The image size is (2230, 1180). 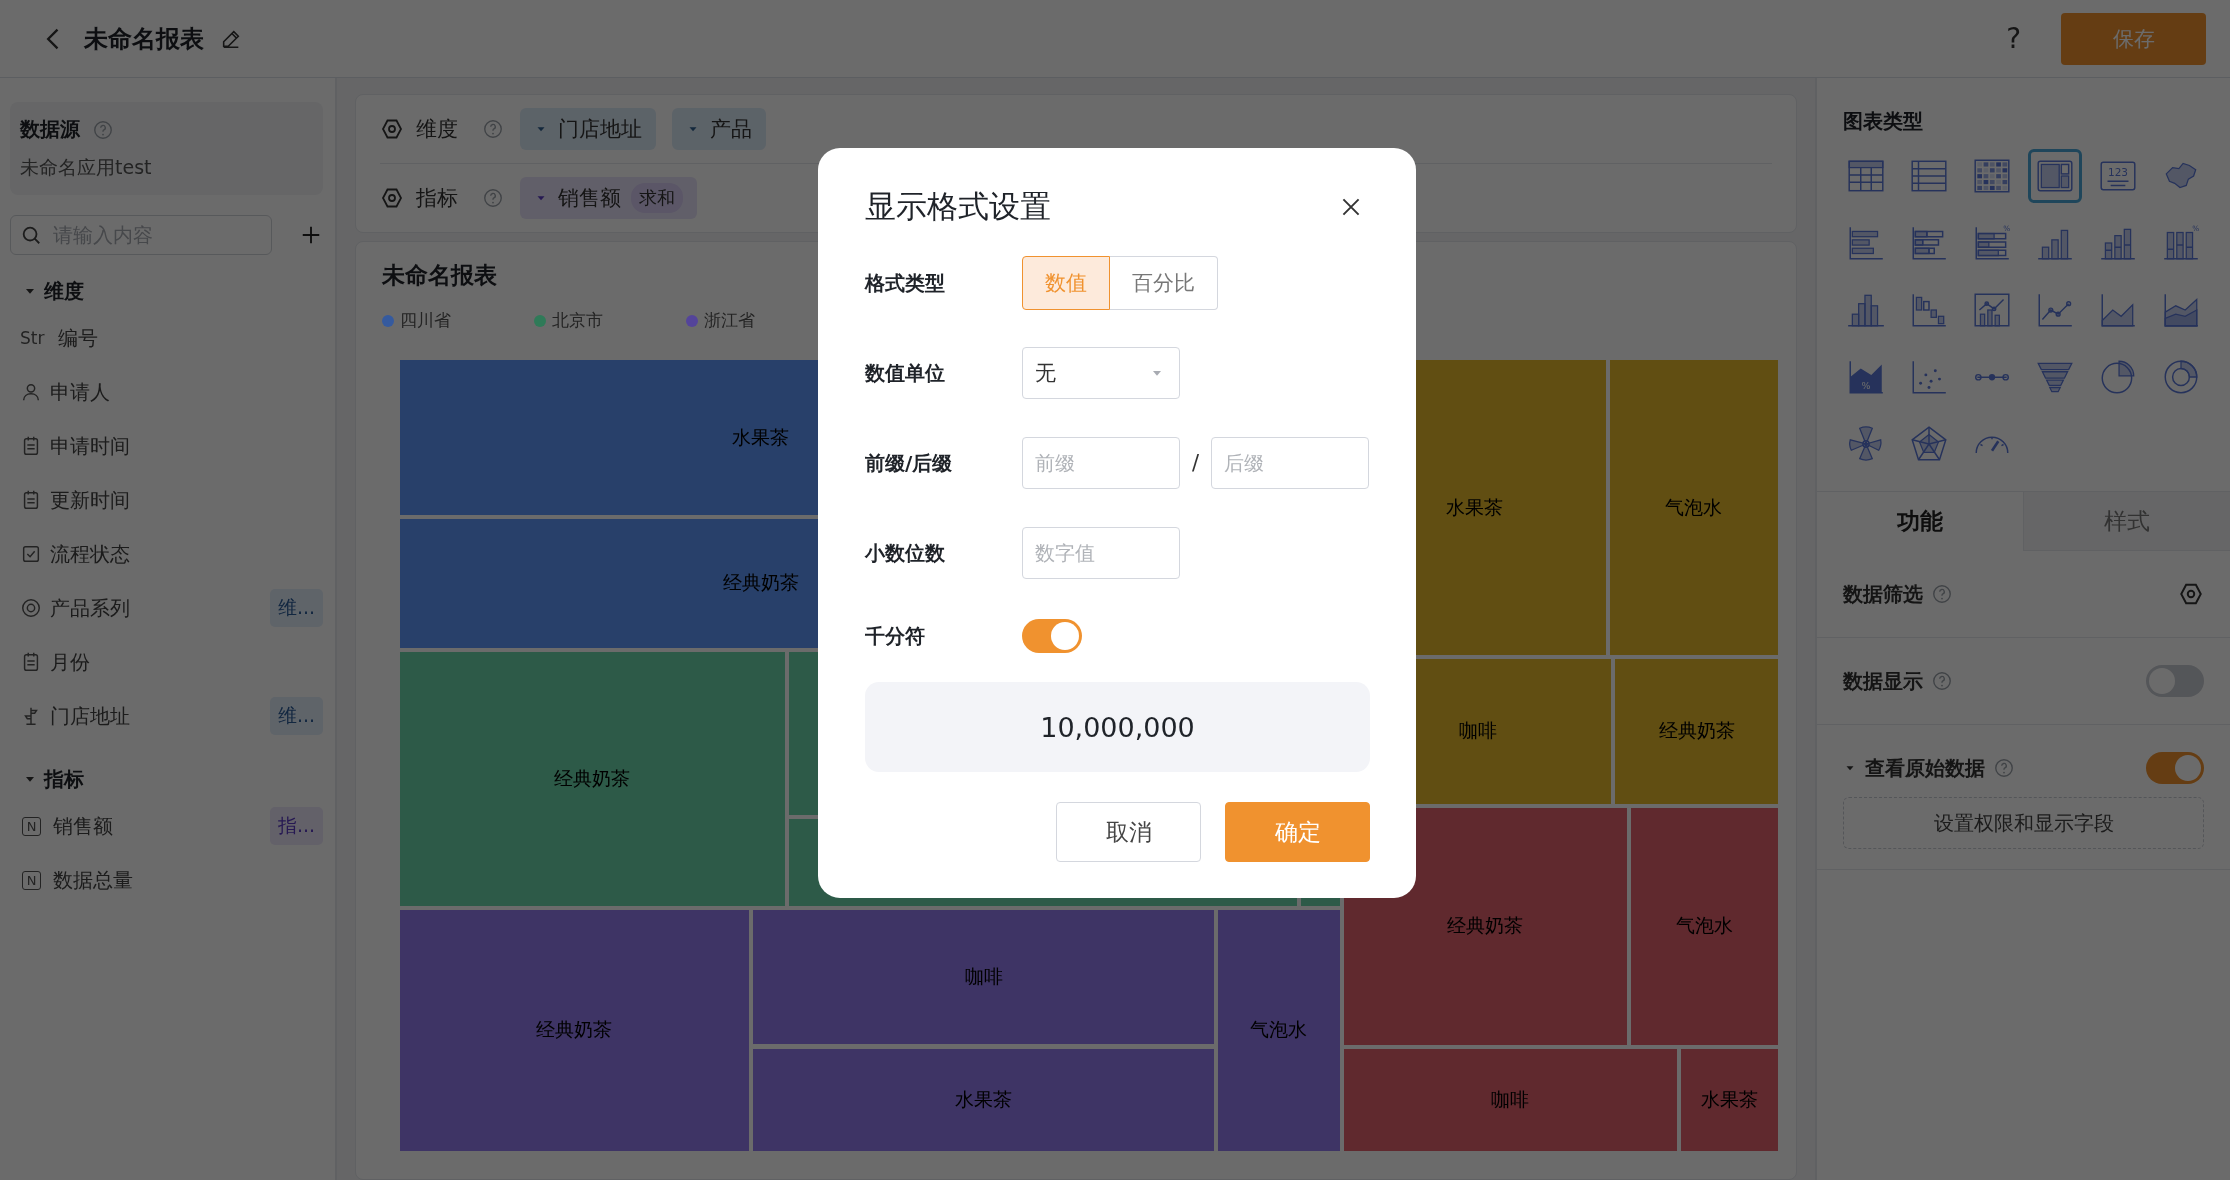 I want to click on legend-label: 北京市, so click(x=577, y=320).